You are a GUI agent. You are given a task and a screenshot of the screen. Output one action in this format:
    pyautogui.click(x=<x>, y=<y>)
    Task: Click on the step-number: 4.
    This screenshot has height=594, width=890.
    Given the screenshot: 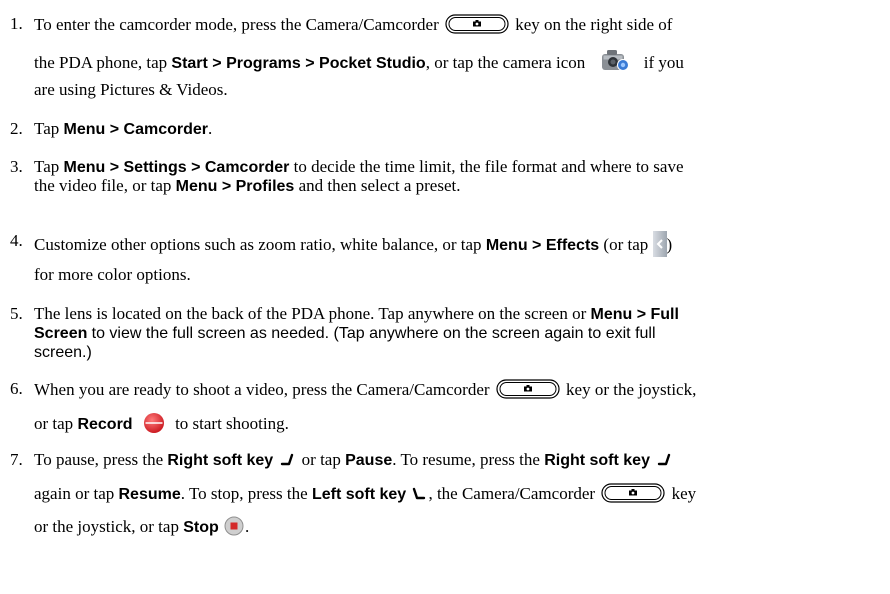 What is the action you would take?
    pyautogui.click(x=16, y=240)
    